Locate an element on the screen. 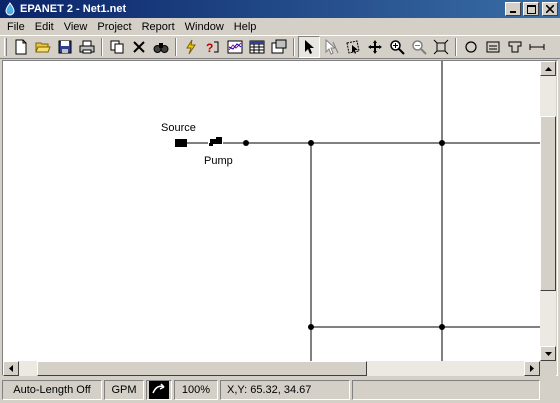 This screenshot has width=560, height=403. select-object-icon is located at coordinates (309, 47).